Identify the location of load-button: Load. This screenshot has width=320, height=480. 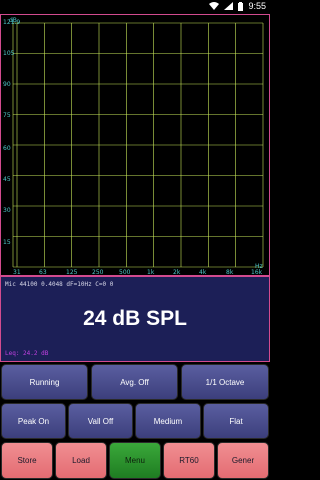
(81, 460).